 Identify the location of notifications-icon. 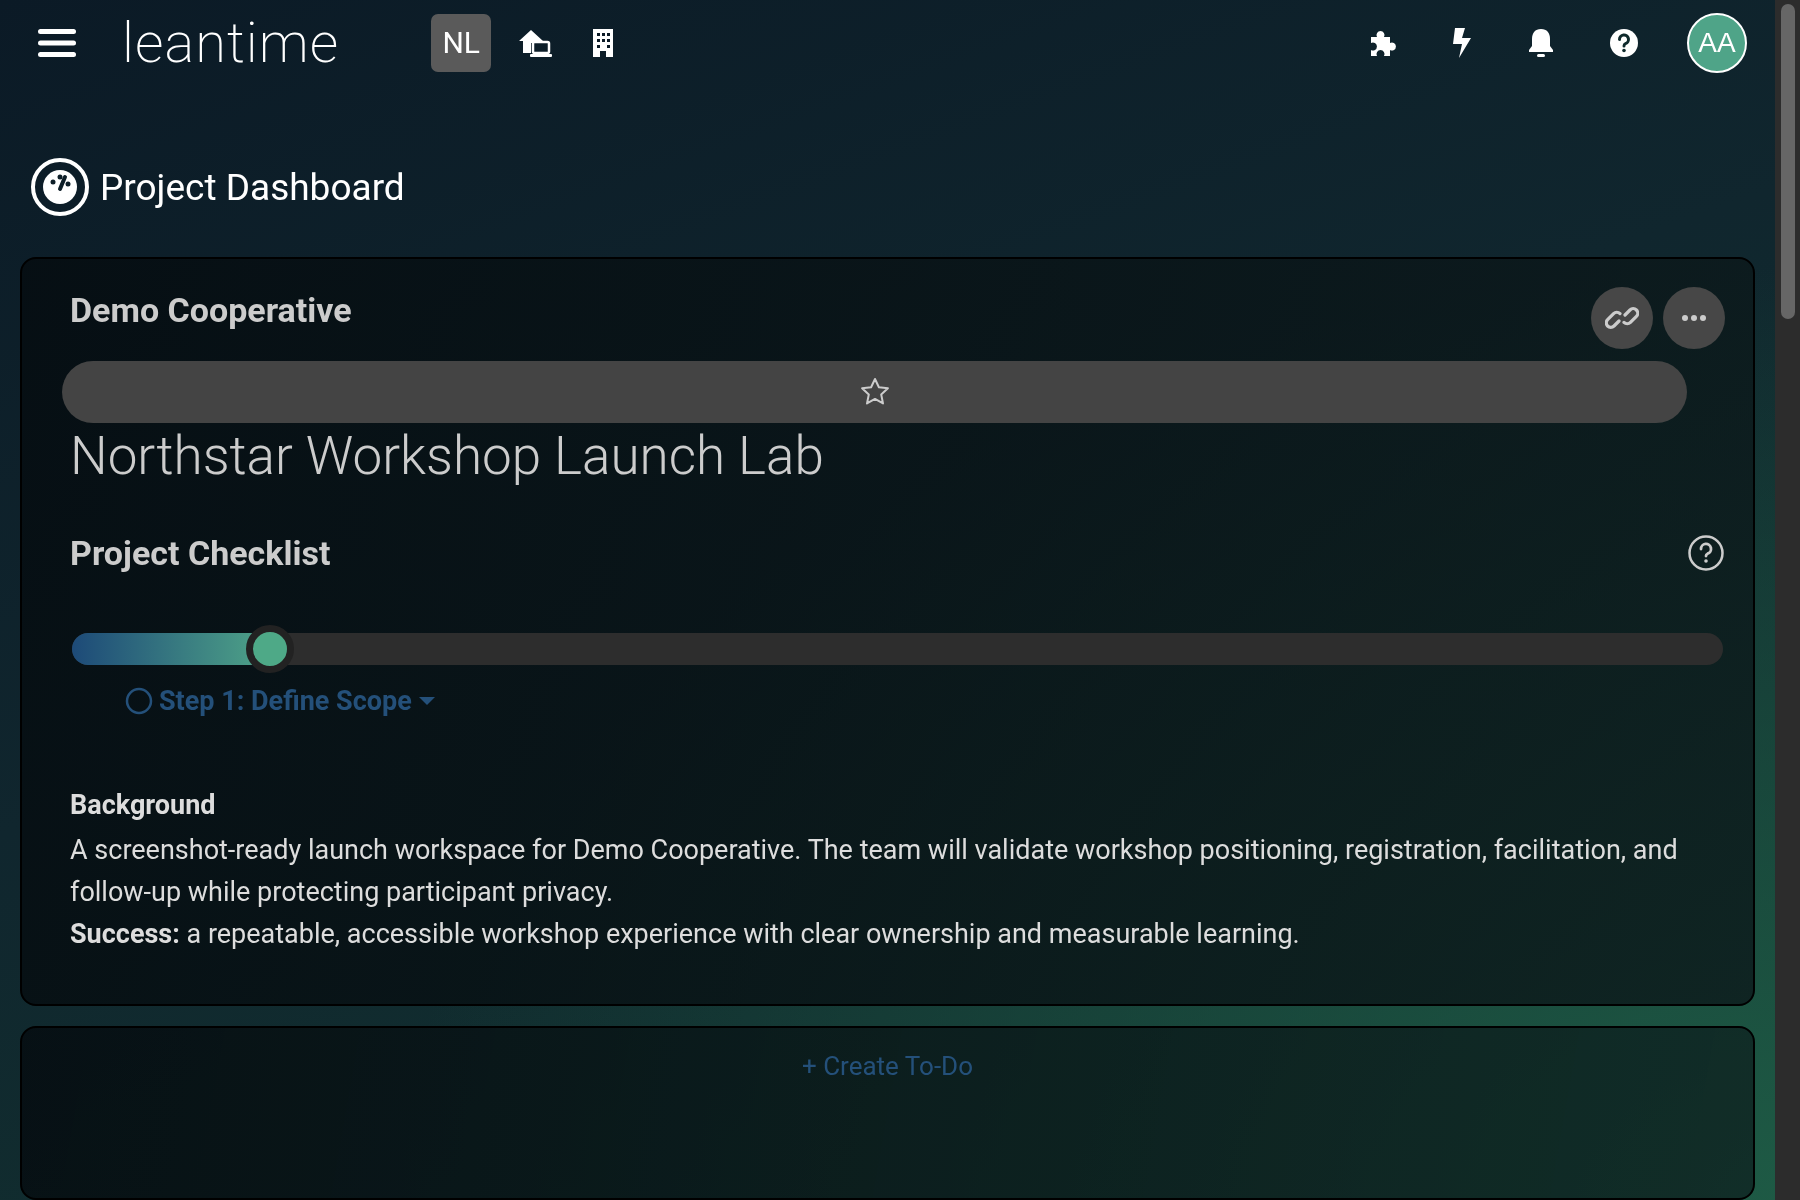
(1541, 42).